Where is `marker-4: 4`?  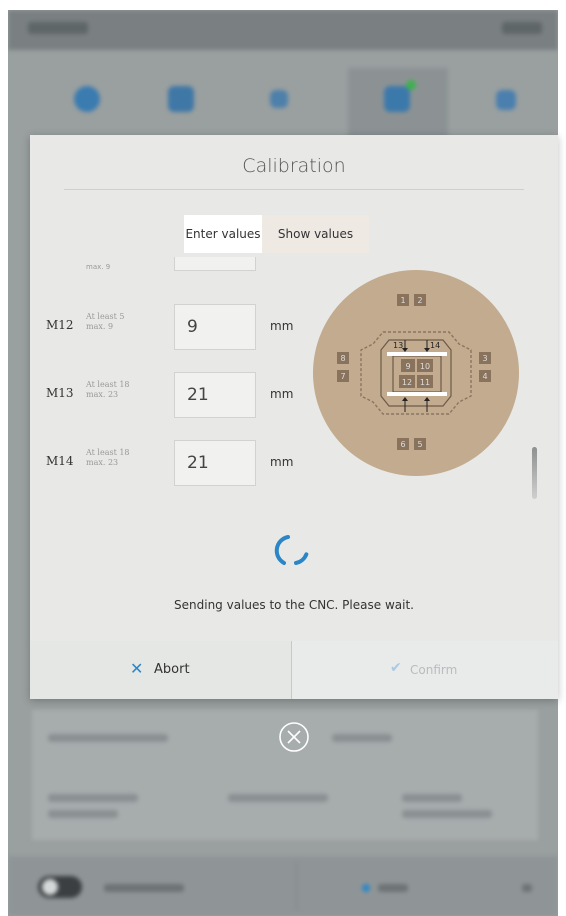
marker-4: 4 is located at coordinates (484, 376).